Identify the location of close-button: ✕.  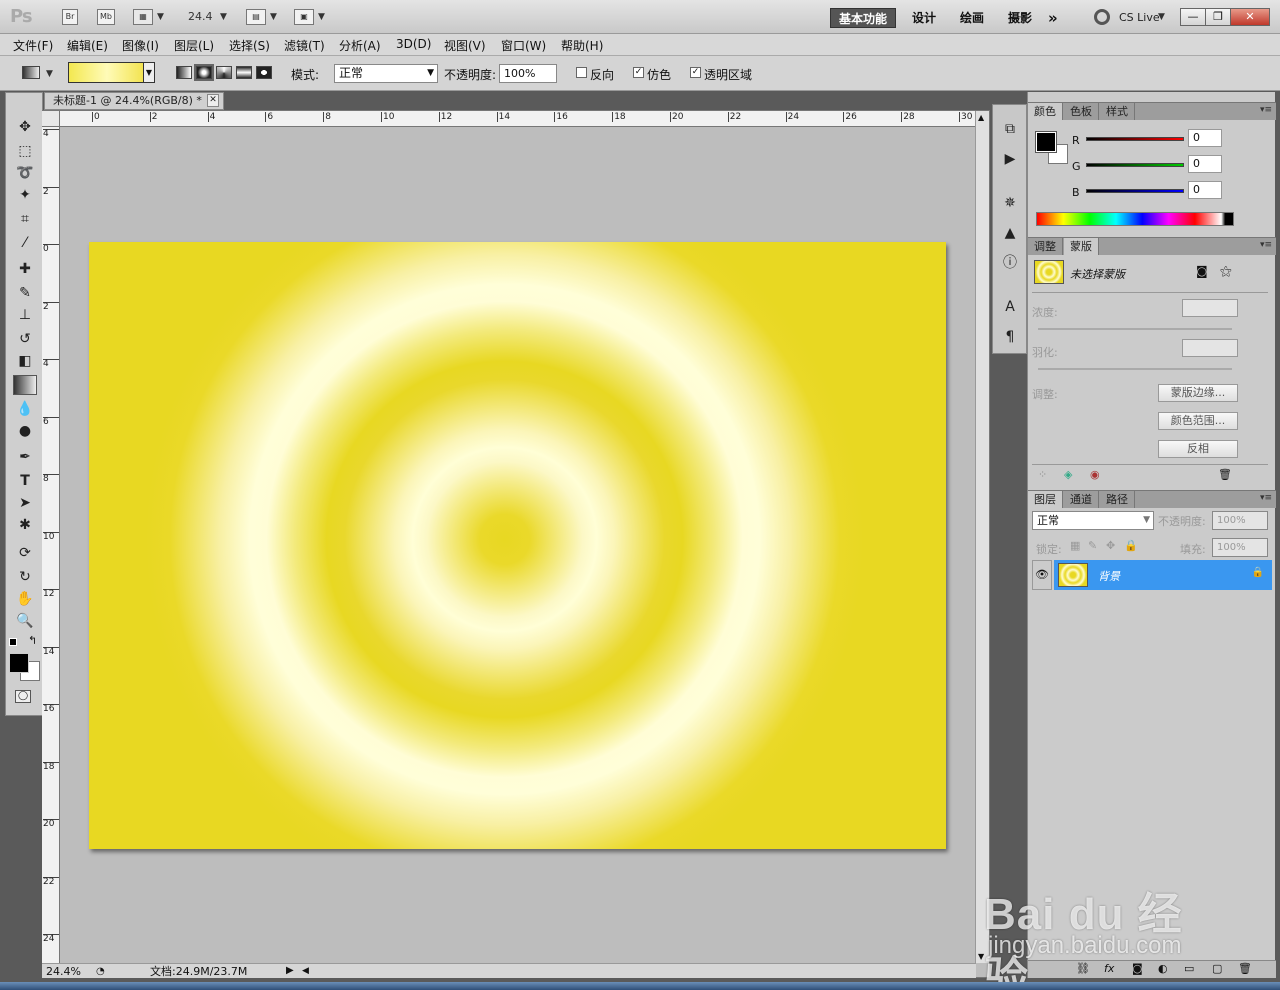
(1250, 17).